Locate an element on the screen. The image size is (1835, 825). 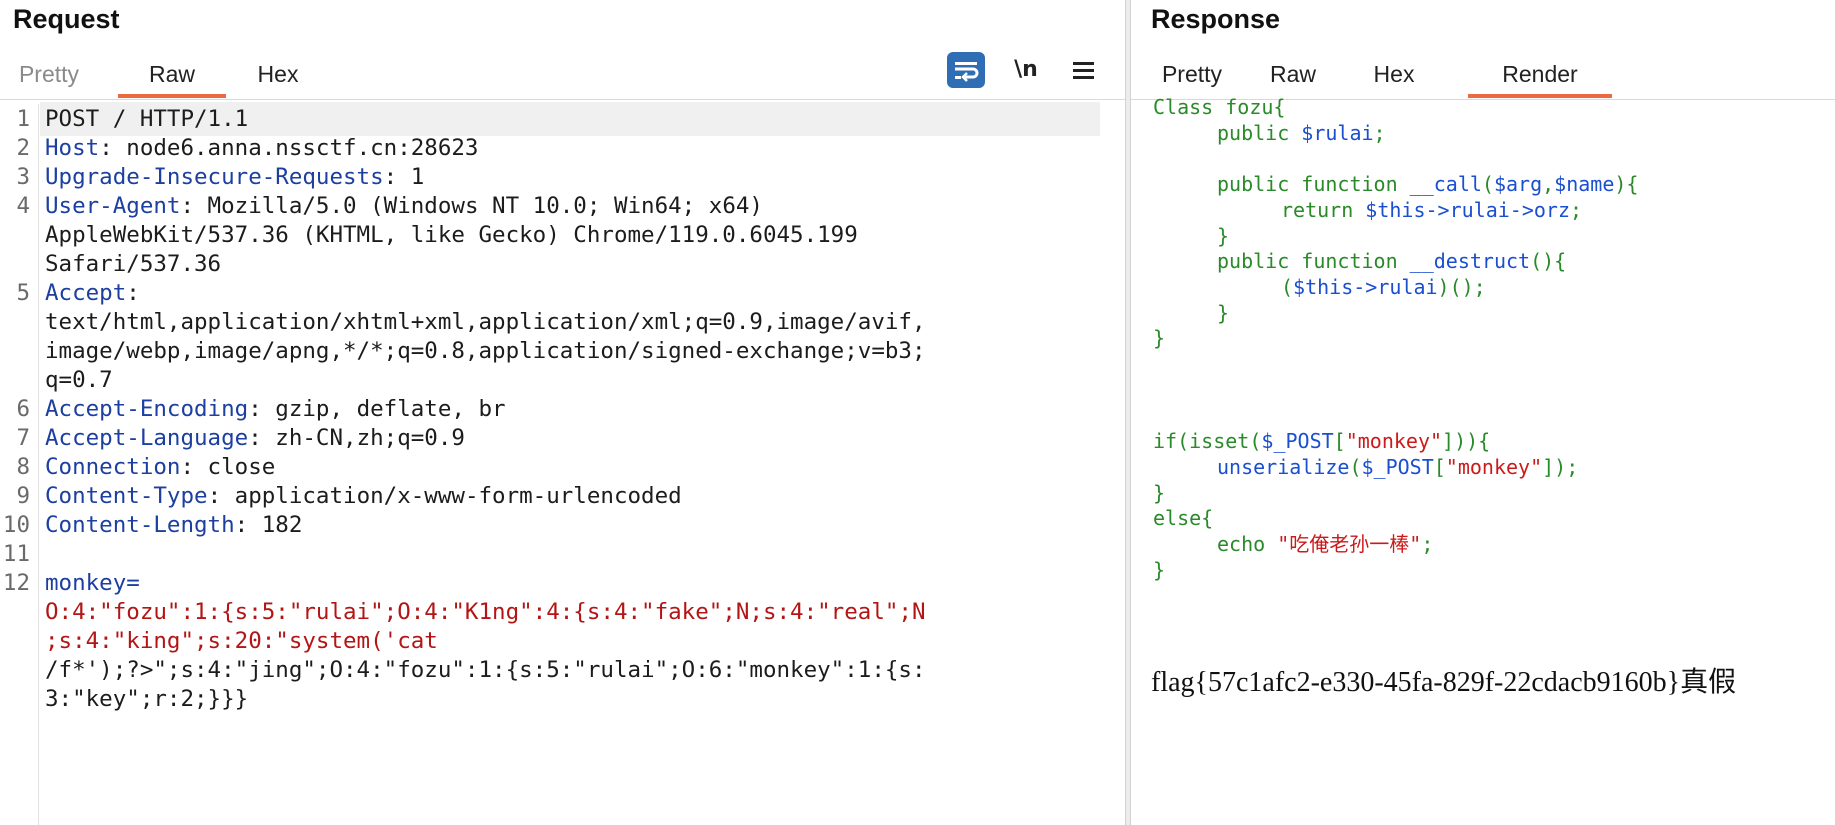
text: 3:"key";r:2;}}} is located at coordinates (147, 699).